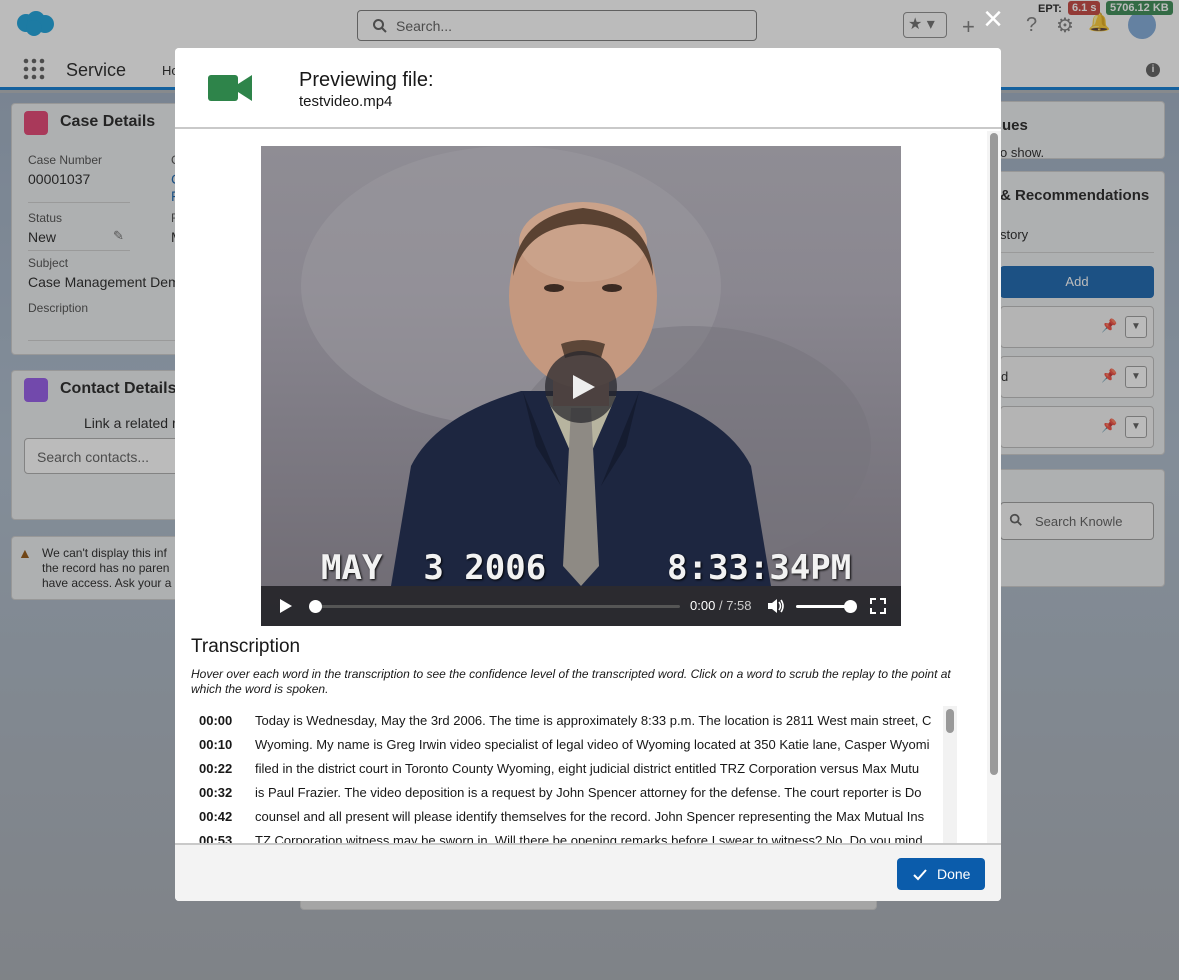  I want to click on video-time-stamp: 8:33:34PM, so click(759, 568).